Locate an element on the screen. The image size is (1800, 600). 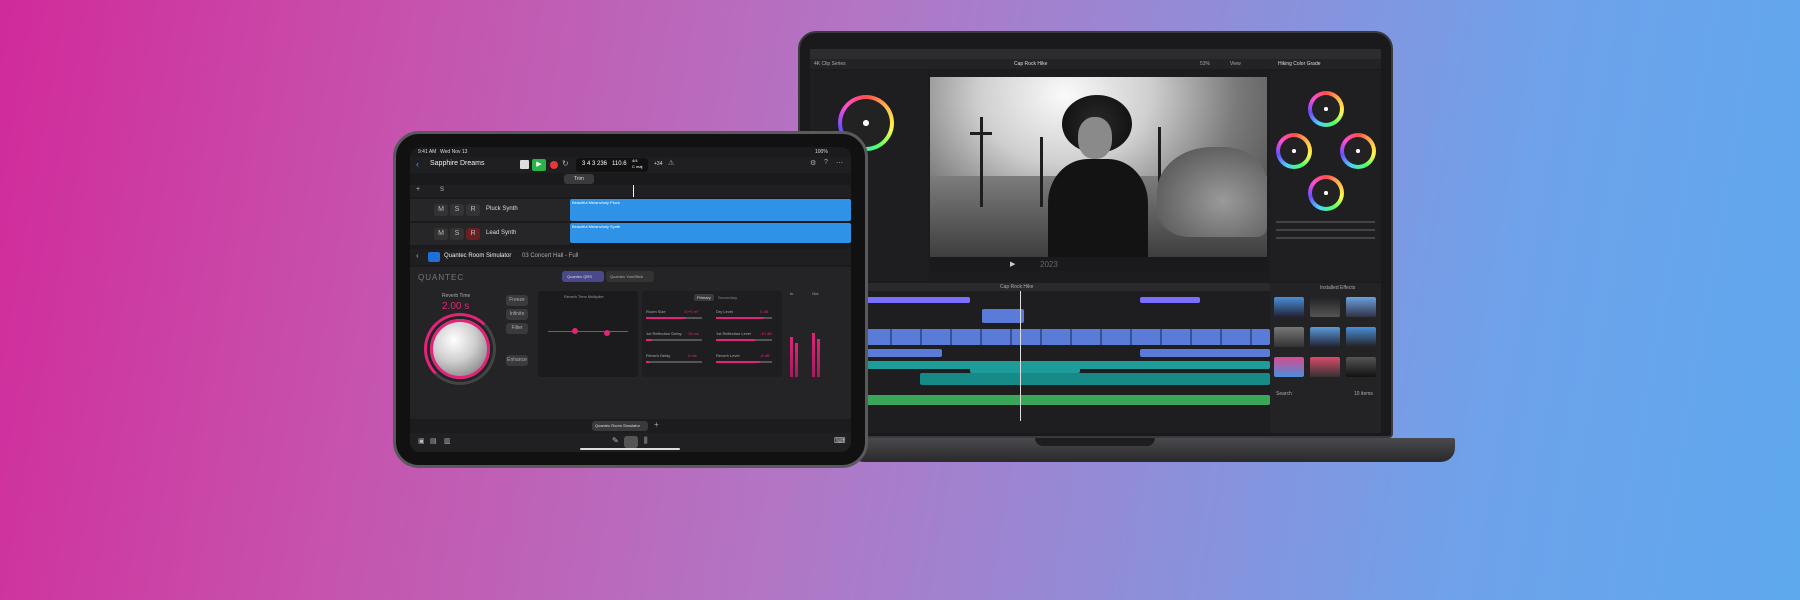
connected-clip is located at coordinates (1003, 316).